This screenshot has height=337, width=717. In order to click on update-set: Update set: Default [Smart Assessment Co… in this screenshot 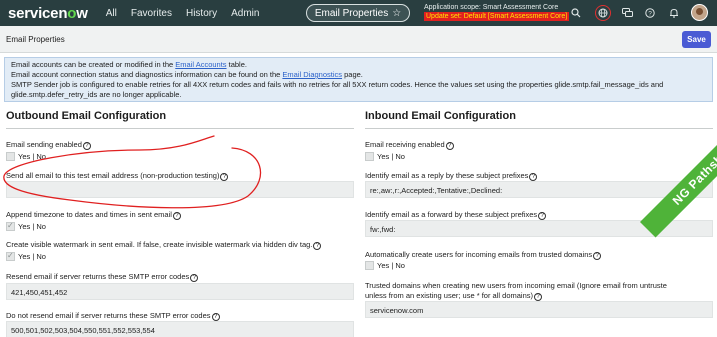, I will do `click(497, 16)`.